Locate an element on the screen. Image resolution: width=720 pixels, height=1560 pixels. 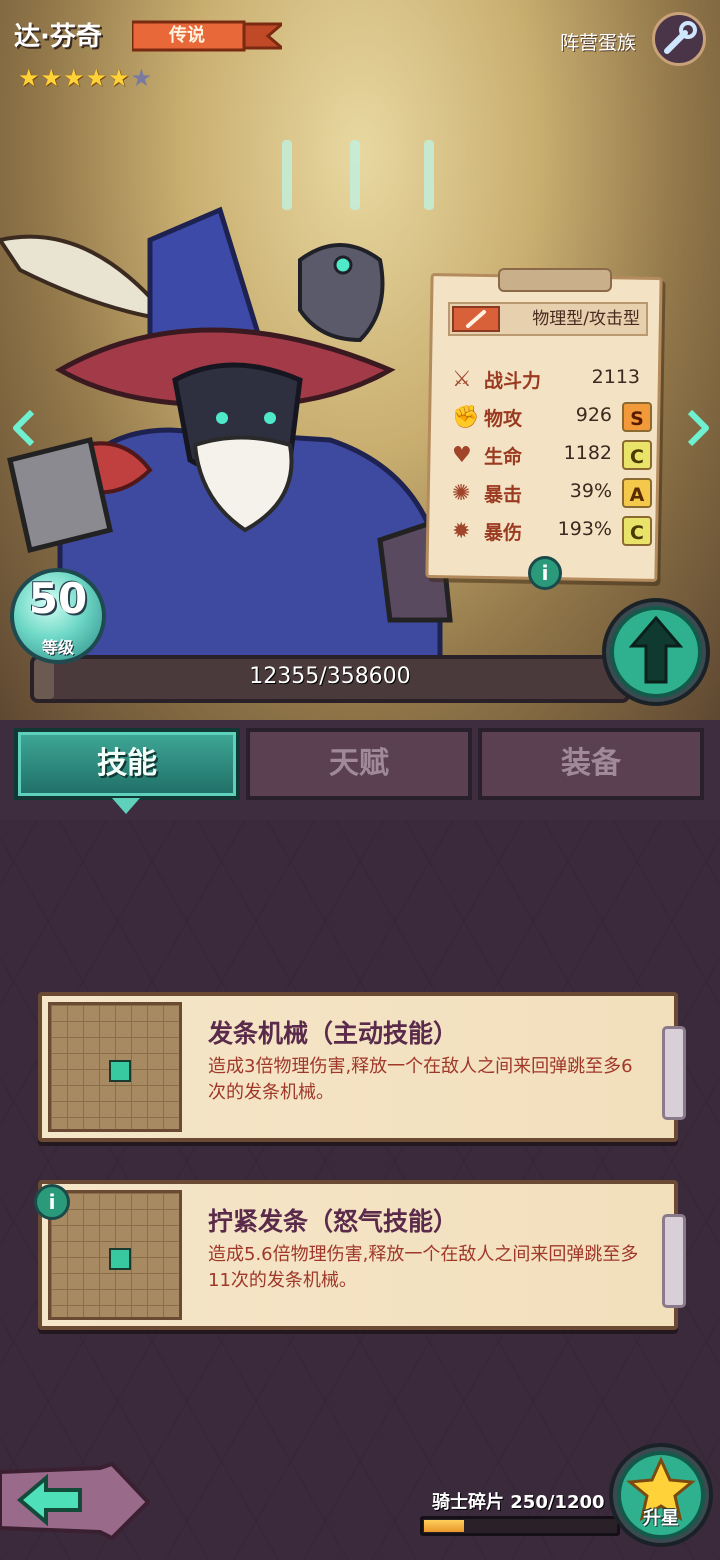
hero-type-text: 物理型/攻击型 is located at coordinates (586, 319).